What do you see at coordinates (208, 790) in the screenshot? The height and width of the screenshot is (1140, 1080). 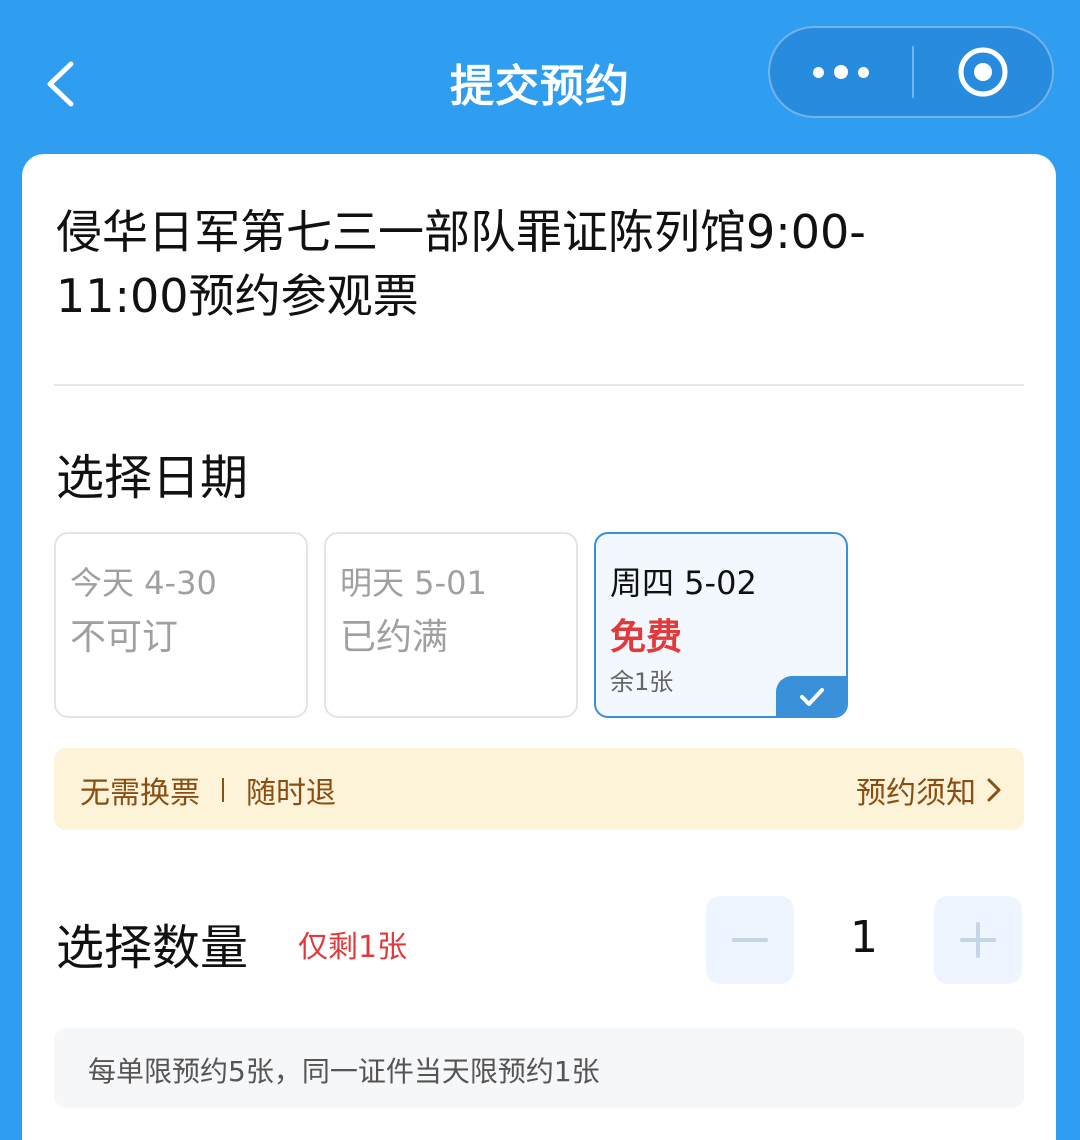 I see `notice-tags: 无需换票 随时退` at bounding box center [208, 790].